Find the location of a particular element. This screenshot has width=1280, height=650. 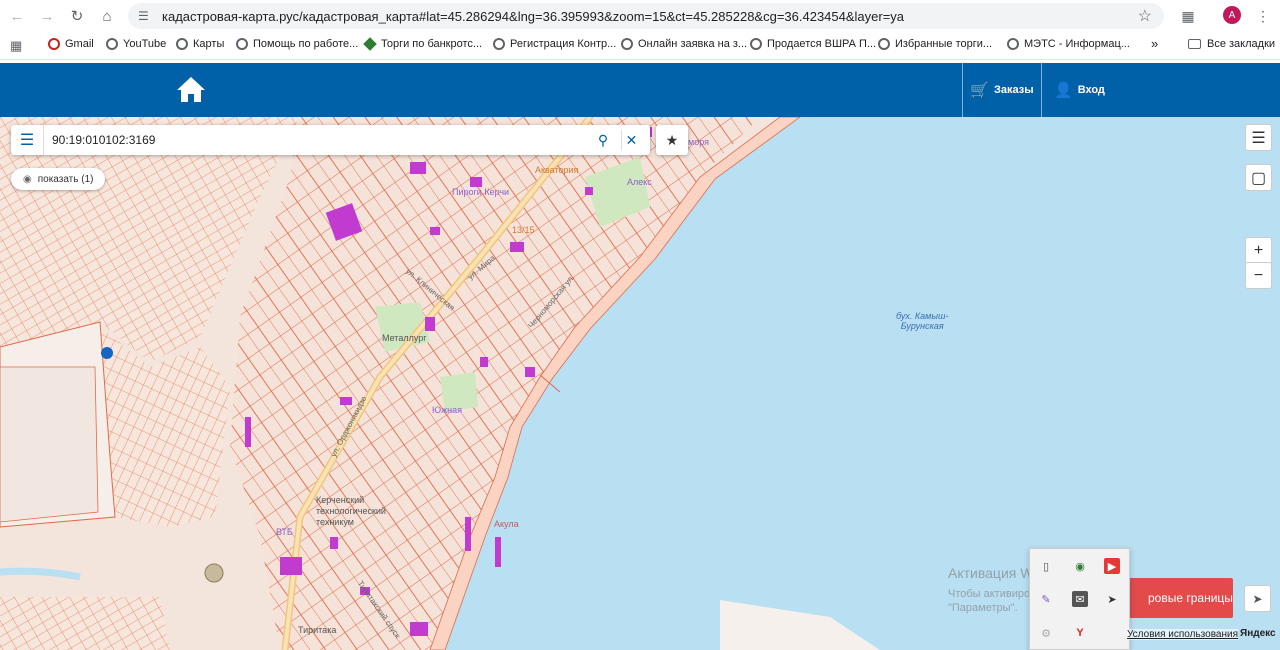

mail-icon: ✉ is located at coordinates (1080, 599).